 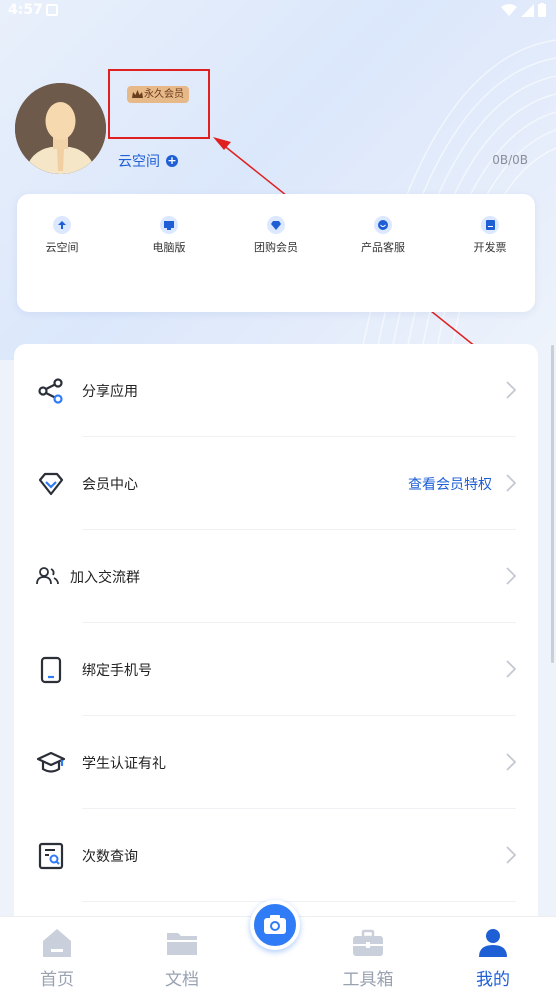 What do you see at coordinates (368, 942) in the screenshot?
I see `toolbox-icon` at bounding box center [368, 942].